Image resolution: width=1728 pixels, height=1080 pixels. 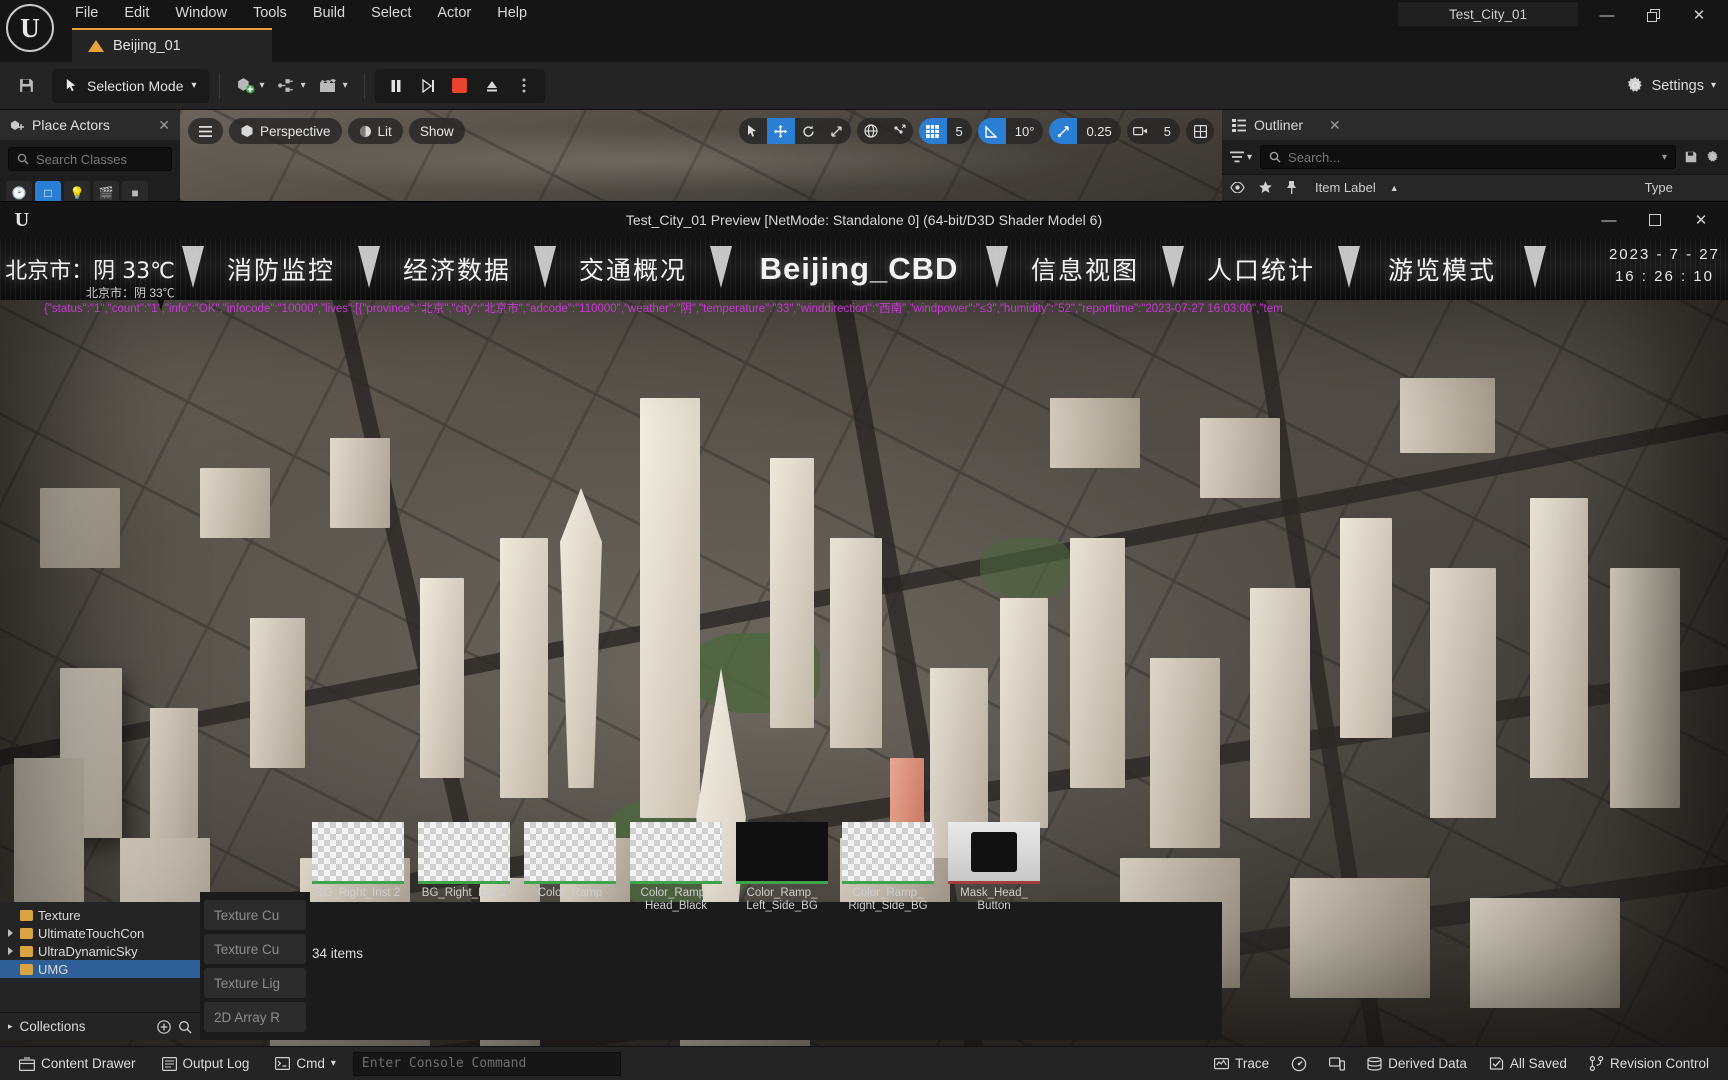 I want to click on scale-tool-icon, so click(x=837, y=131).